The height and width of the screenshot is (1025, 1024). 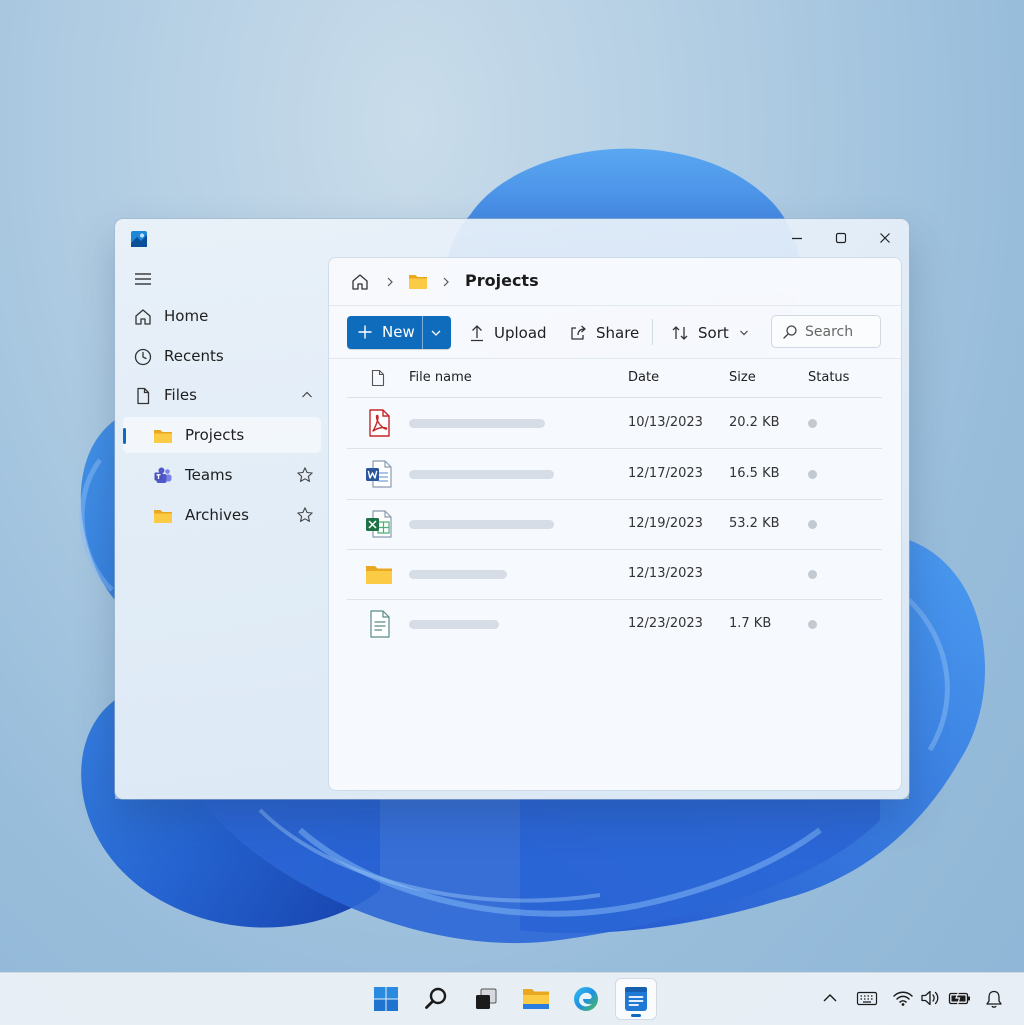 I want to click on table-row: 12/19/2023 53.2 KB, so click(x=614, y=524).